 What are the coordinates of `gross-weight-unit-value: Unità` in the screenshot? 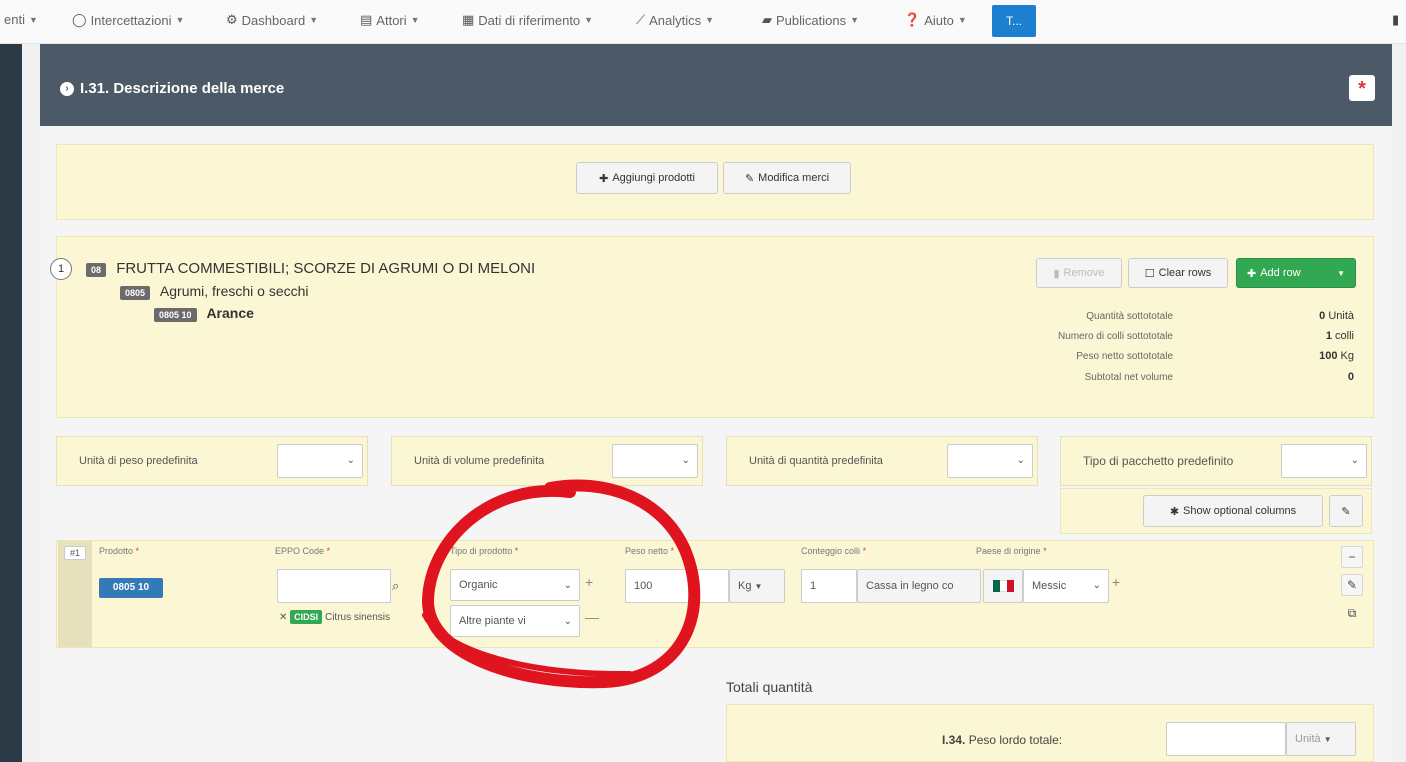 It's located at (1308, 739).